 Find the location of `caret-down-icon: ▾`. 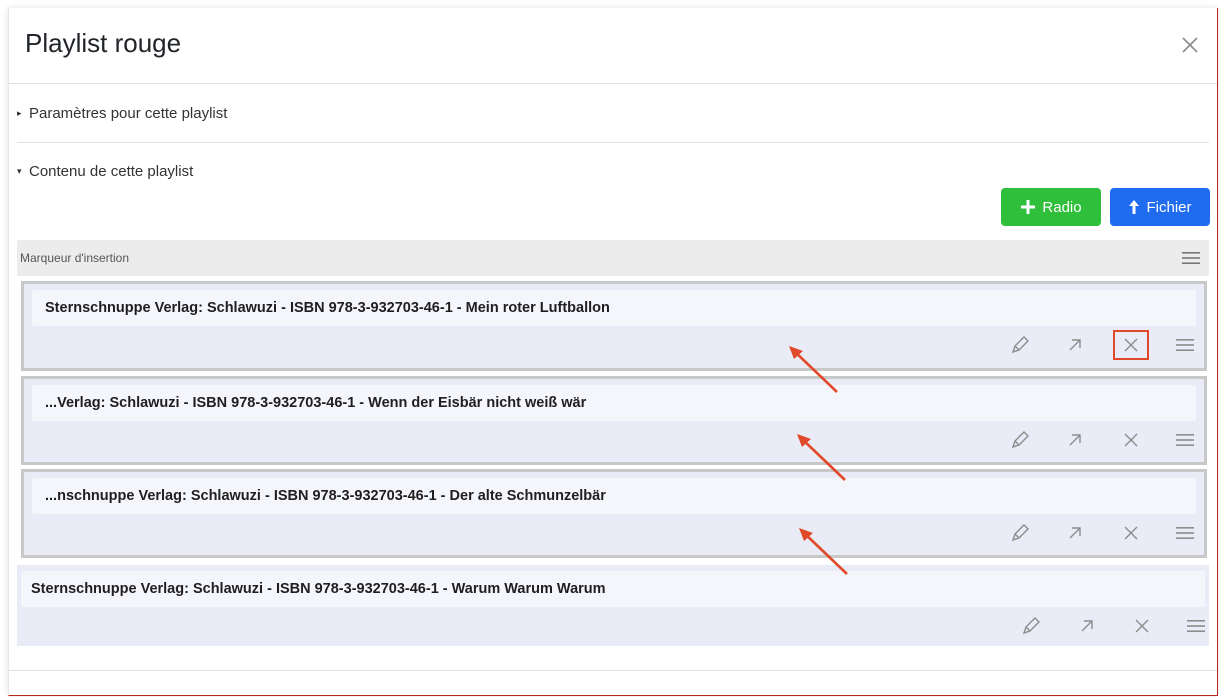

caret-down-icon: ▾ is located at coordinates (19, 171).